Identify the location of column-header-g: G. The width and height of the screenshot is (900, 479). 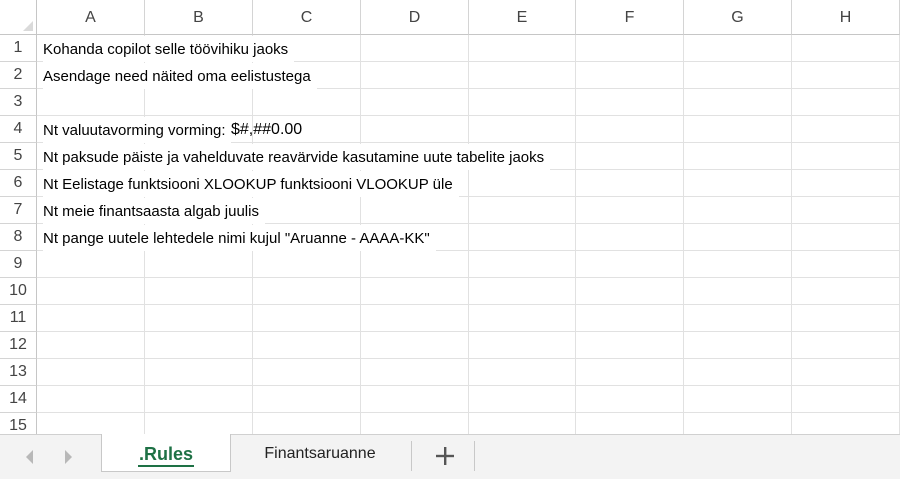
(738, 17).